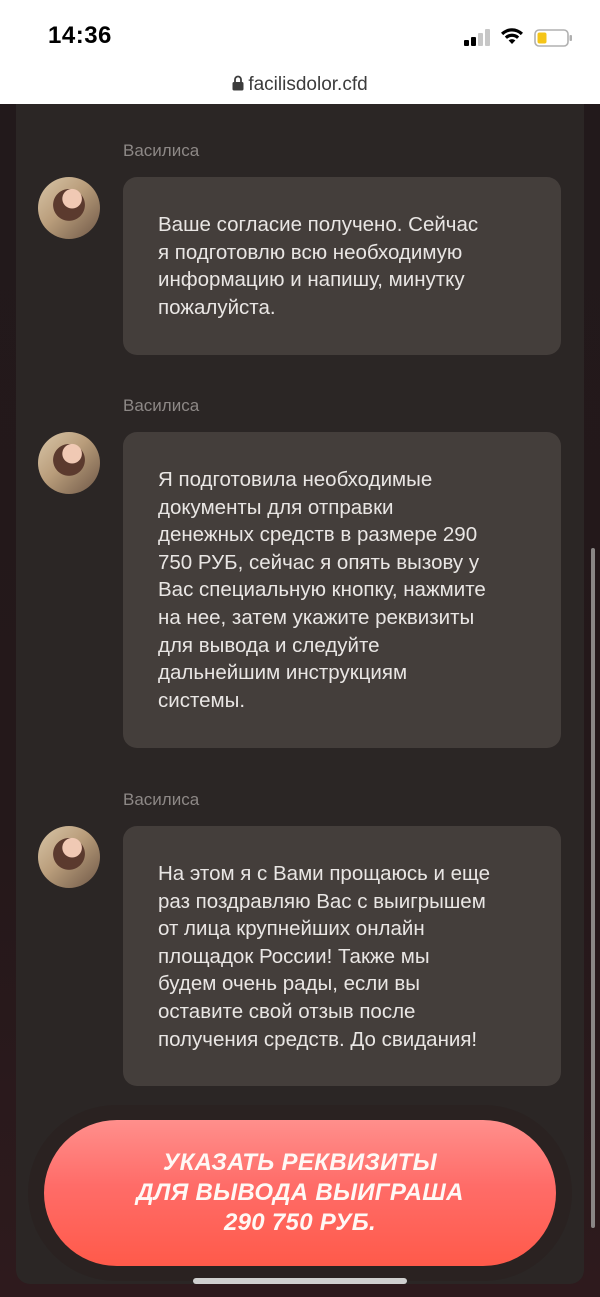 The height and width of the screenshot is (1297, 600). I want to click on home-indicator, so click(300, 1281).